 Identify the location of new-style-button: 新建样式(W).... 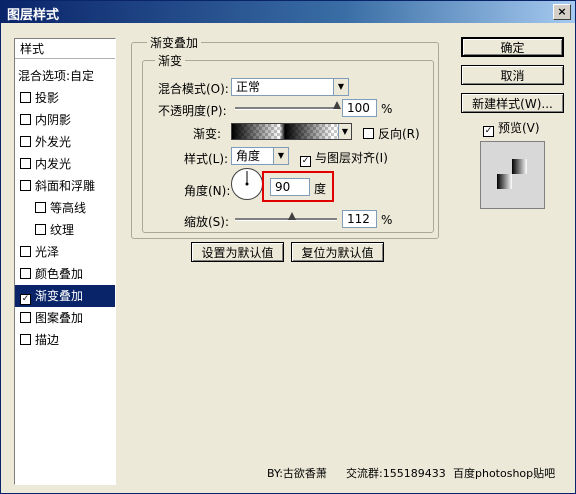
(512, 103).